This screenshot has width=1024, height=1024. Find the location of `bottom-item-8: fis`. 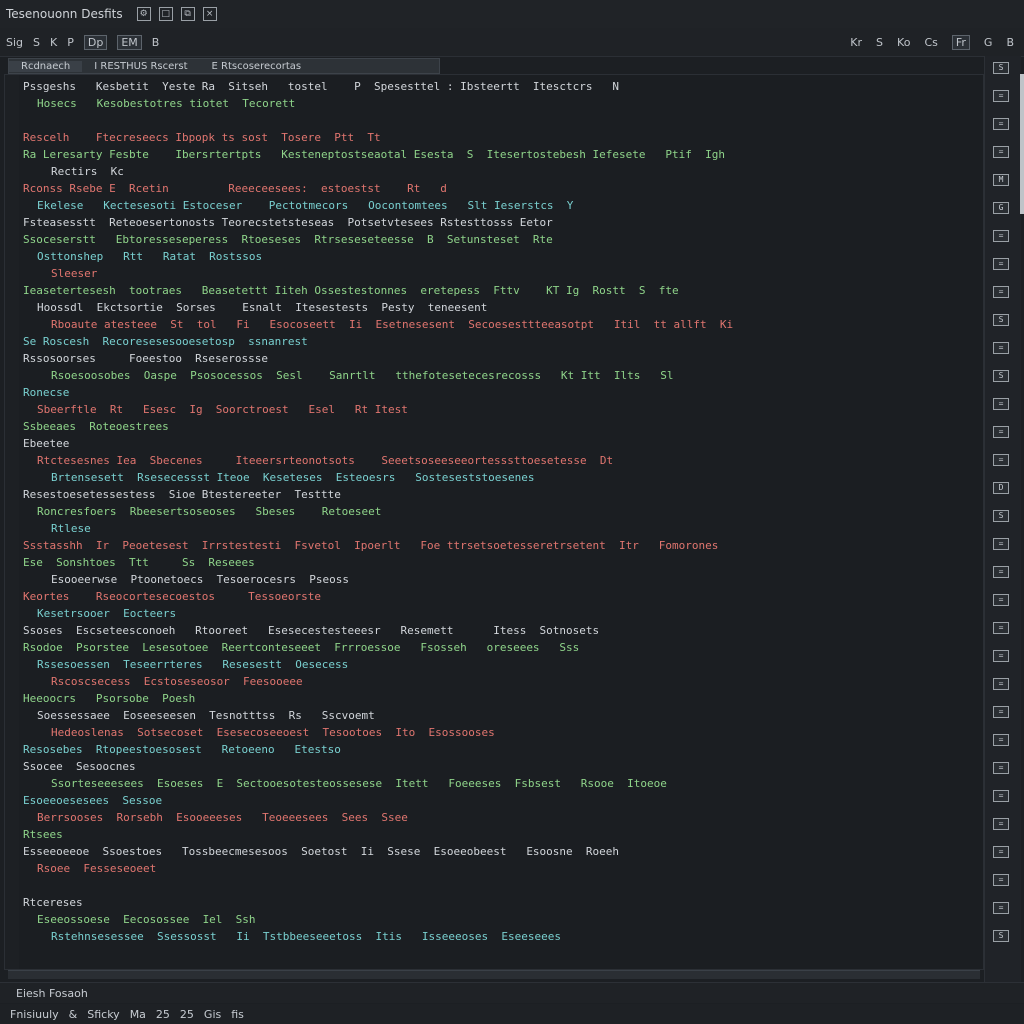

bottom-item-8: fis is located at coordinates (237, 1014).